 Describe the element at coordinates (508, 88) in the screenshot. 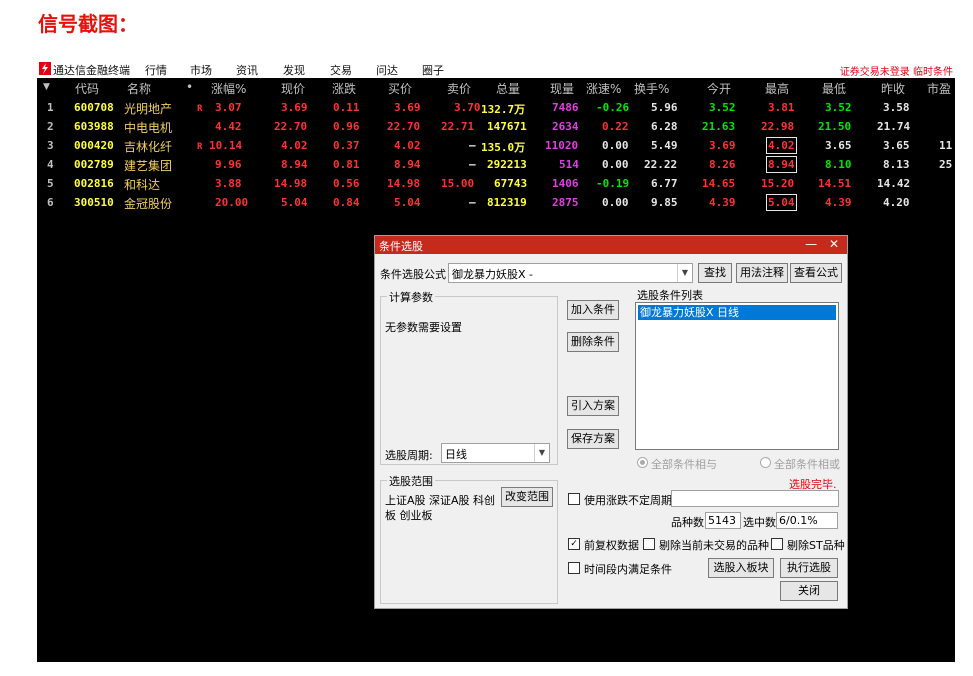

I see `col-volume: 总量` at that location.